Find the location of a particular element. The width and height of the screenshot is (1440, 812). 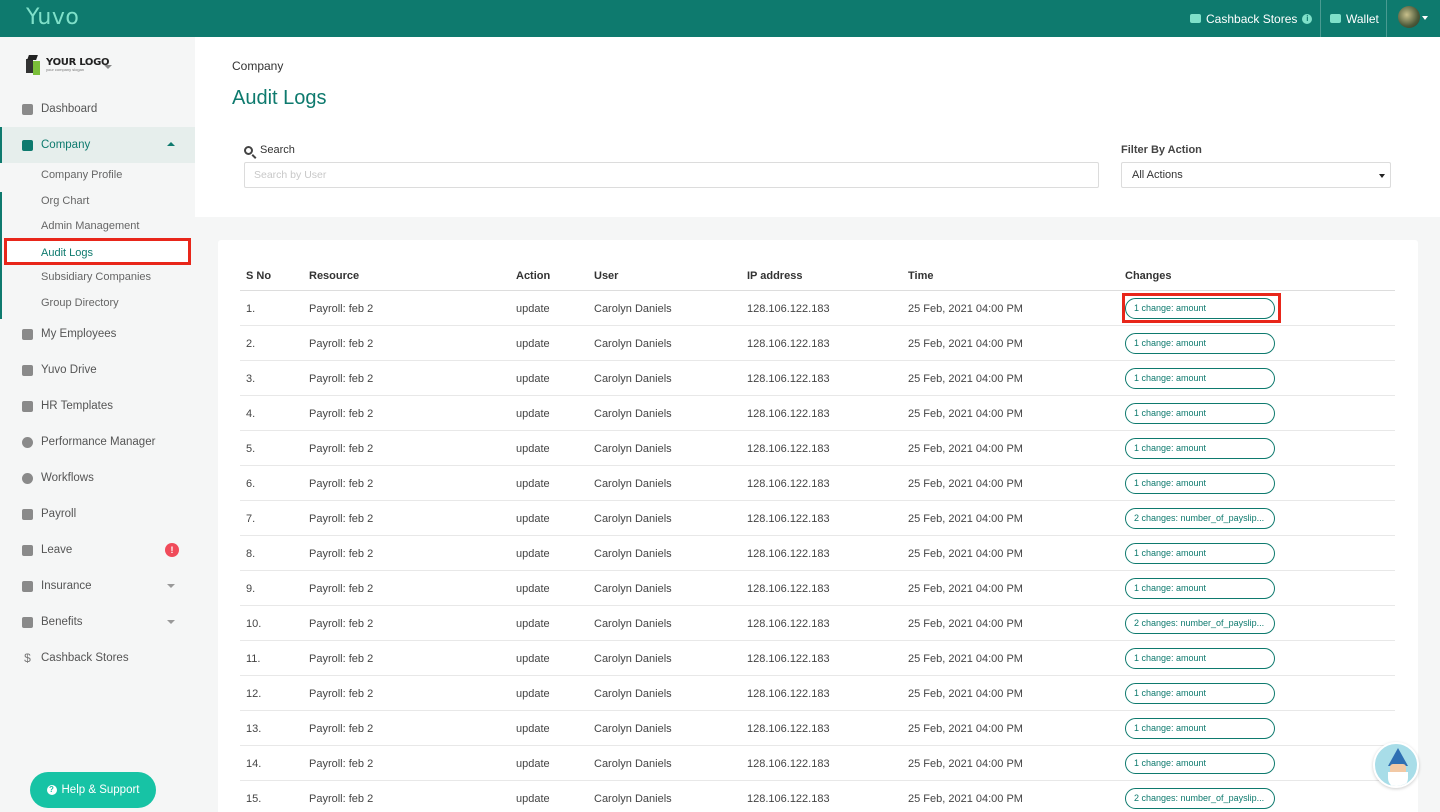

sidebar-item-leave: Leave ! is located at coordinates (97, 550).